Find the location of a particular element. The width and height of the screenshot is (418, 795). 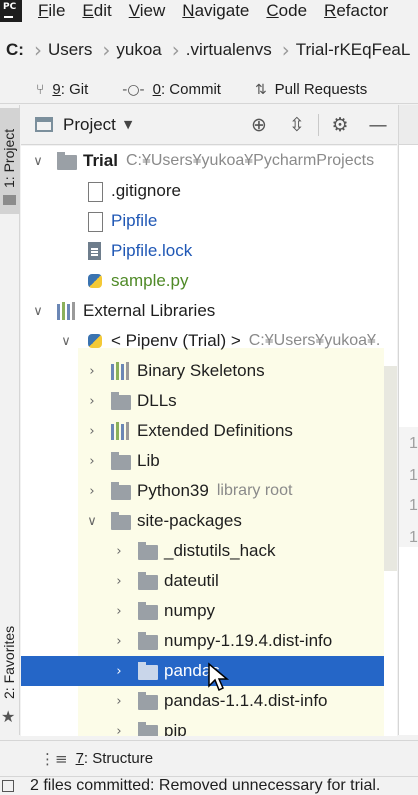

pull-request-icon: ⇅ is located at coordinates (260, 89).